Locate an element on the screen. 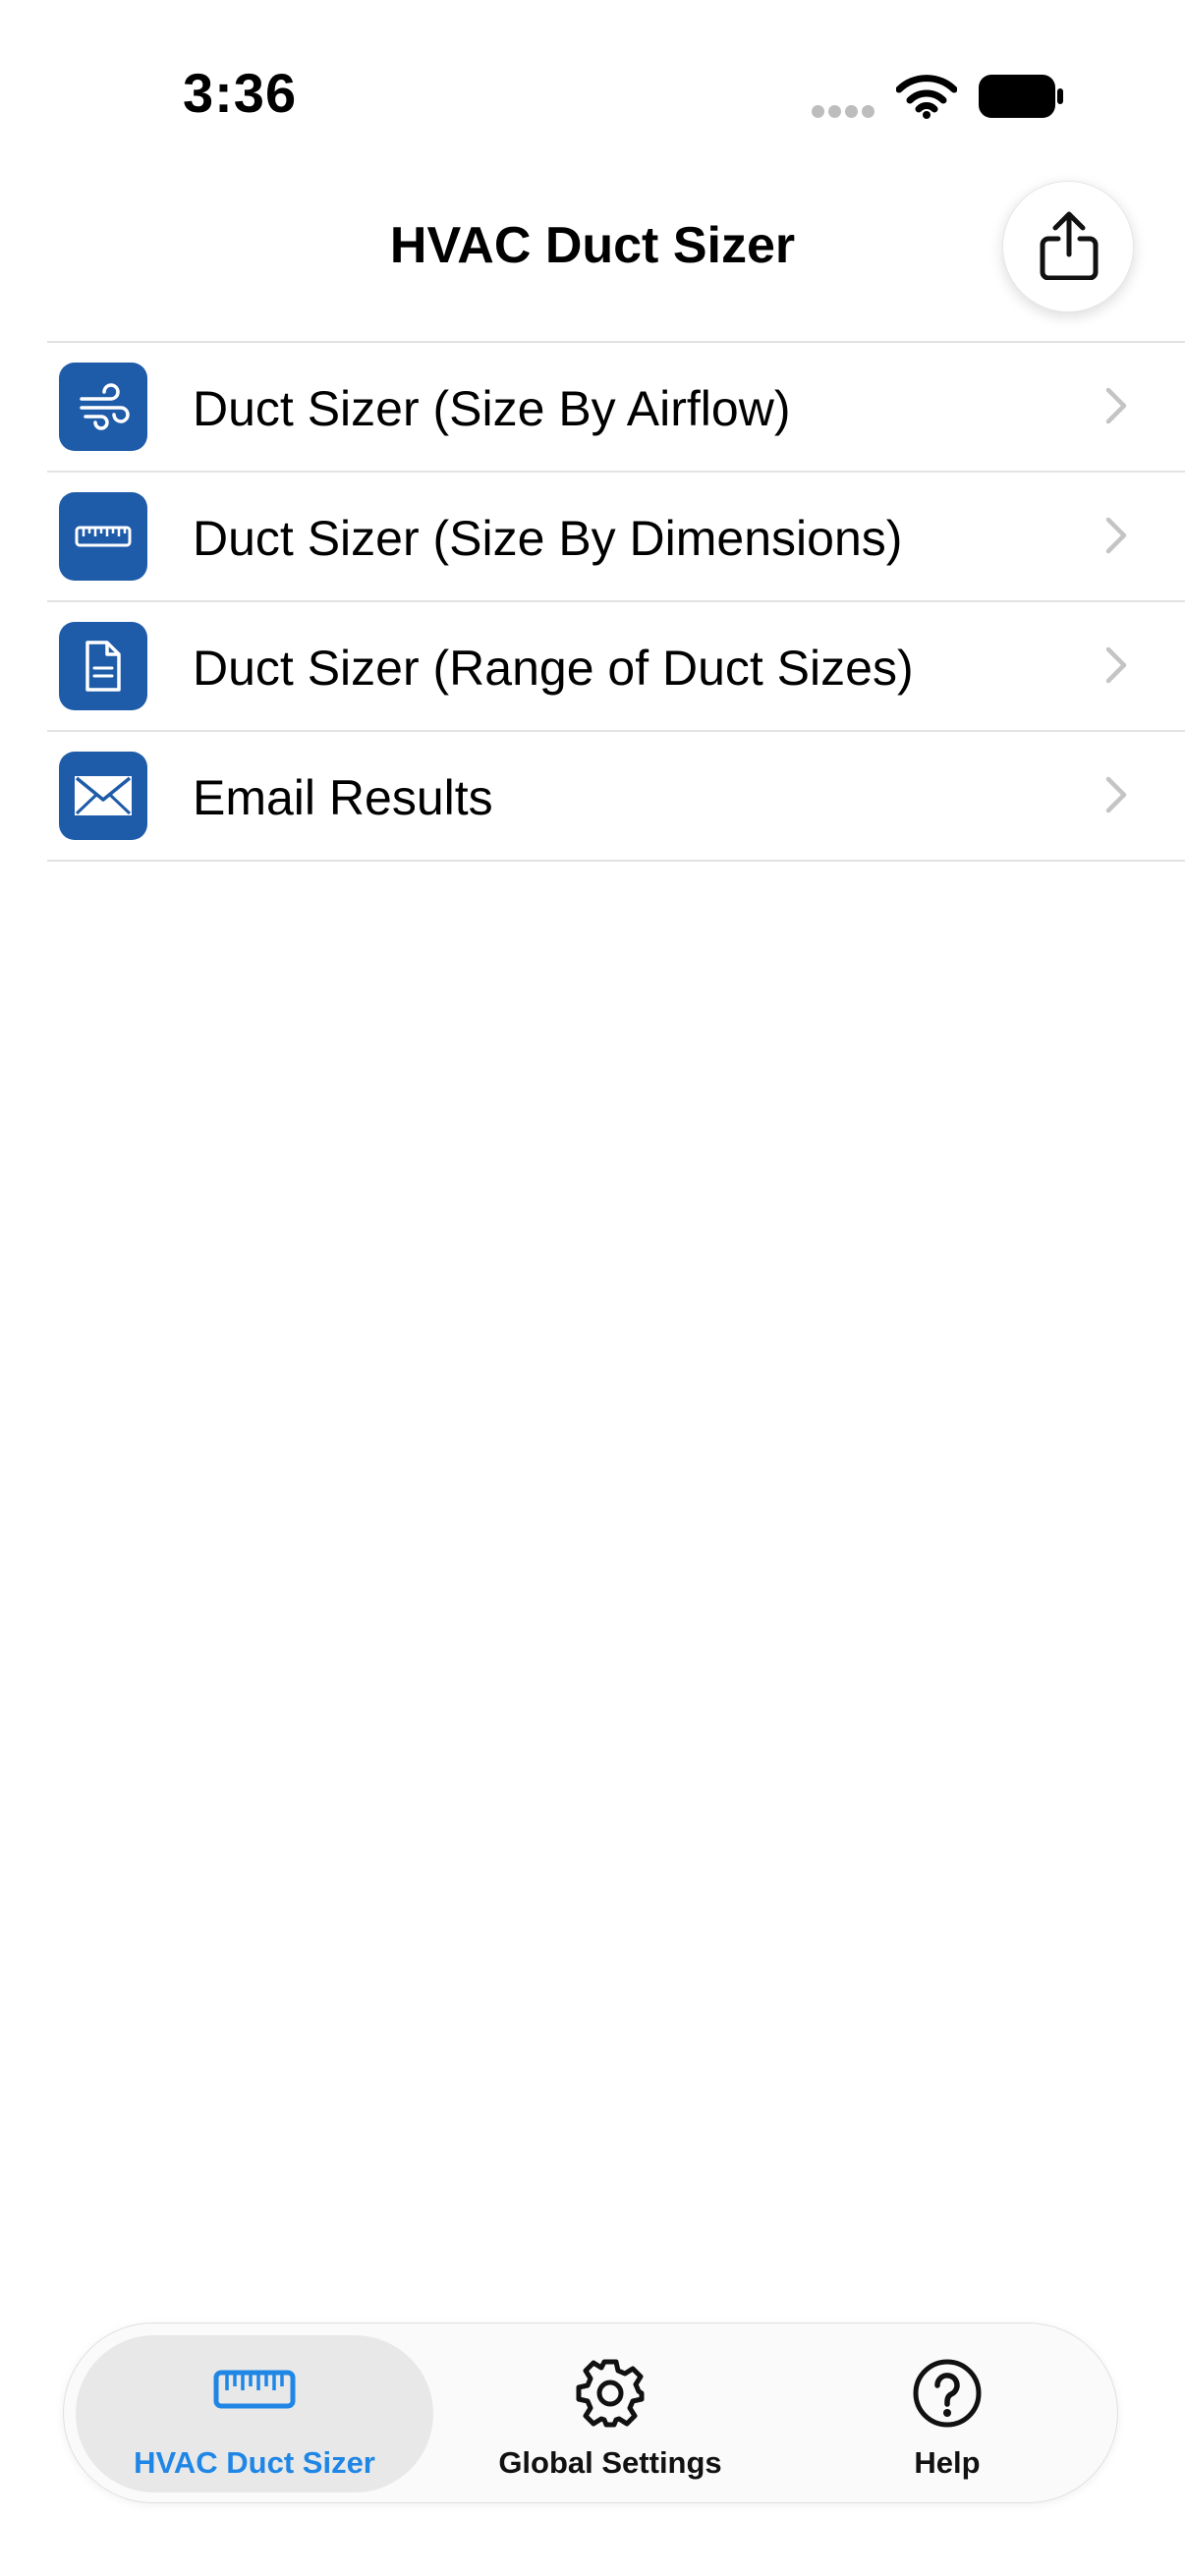 The image size is (1185, 2576). menu-item-size-by-dimensions: Duct Sizer (Size By Dimensions) is located at coordinates (616, 537).